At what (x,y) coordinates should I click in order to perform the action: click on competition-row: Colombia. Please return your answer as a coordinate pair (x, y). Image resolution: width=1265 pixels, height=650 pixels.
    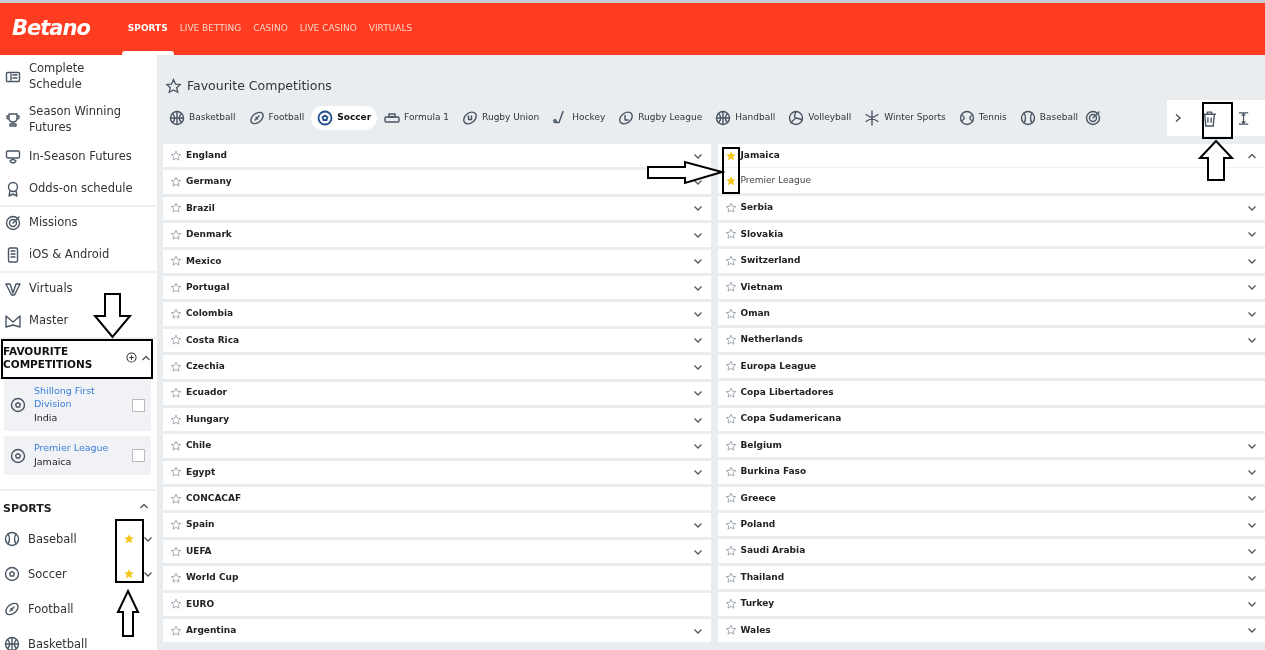
    Looking at the image, I should click on (437, 314).